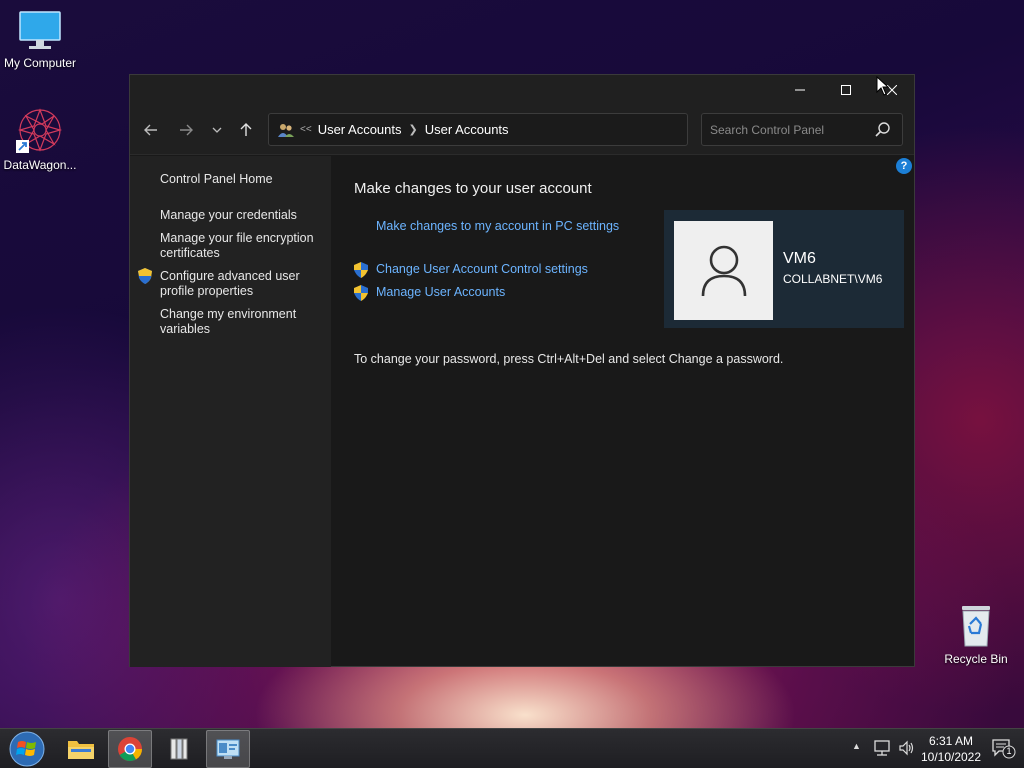  What do you see at coordinates (39, 130) in the screenshot?
I see `datawagon-icon` at bounding box center [39, 130].